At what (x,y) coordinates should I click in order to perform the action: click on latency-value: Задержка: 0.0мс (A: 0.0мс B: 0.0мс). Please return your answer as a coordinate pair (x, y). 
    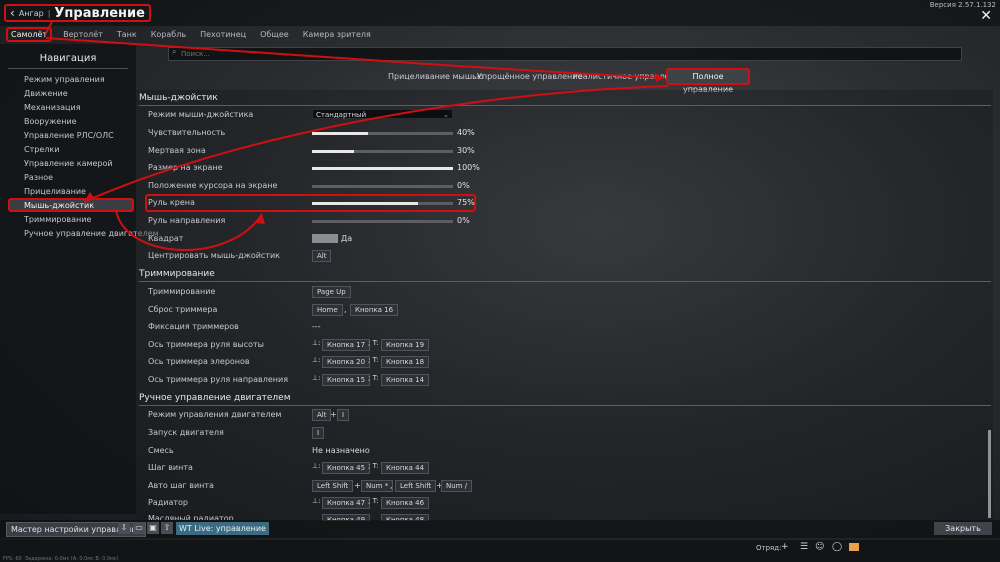
    Looking at the image, I should click on (71, 559).